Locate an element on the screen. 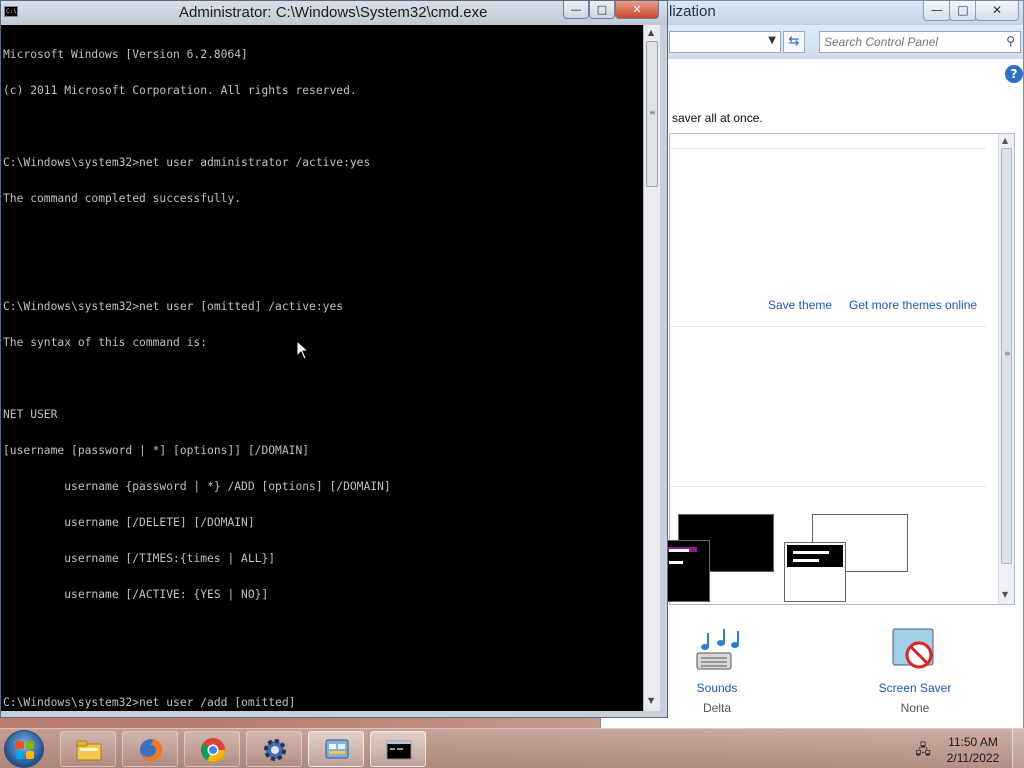 The height and width of the screenshot is (768, 1024). help-icon: ? is located at coordinates (1014, 74).